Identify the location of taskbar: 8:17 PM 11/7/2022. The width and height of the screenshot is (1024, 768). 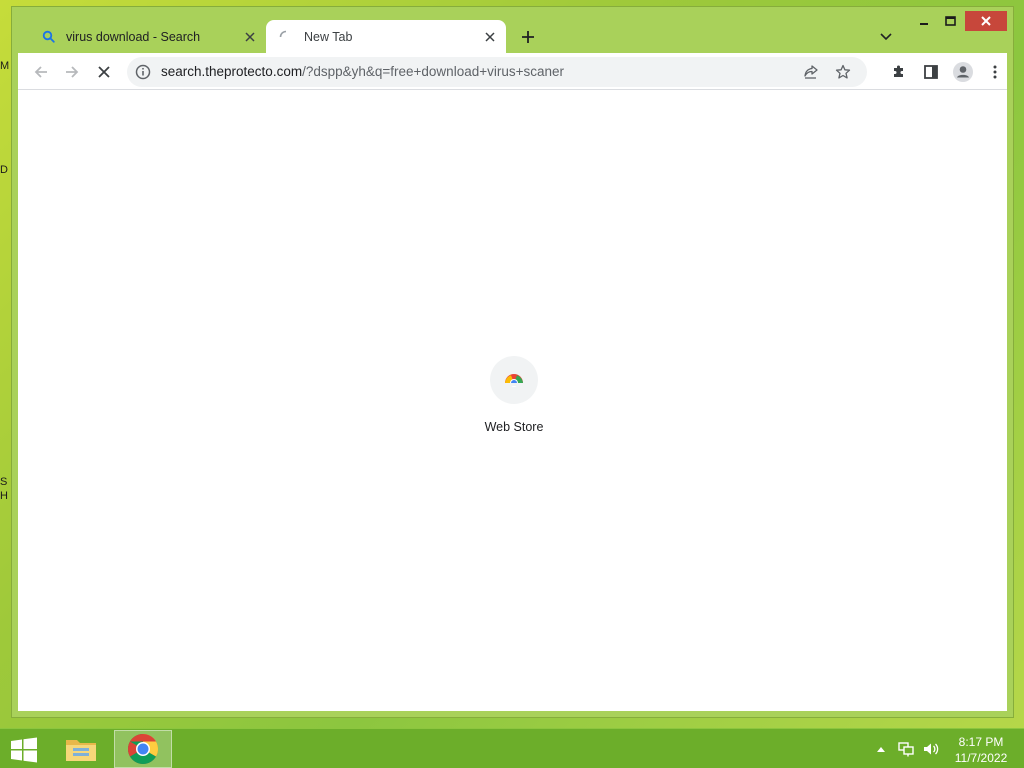
(512, 748).